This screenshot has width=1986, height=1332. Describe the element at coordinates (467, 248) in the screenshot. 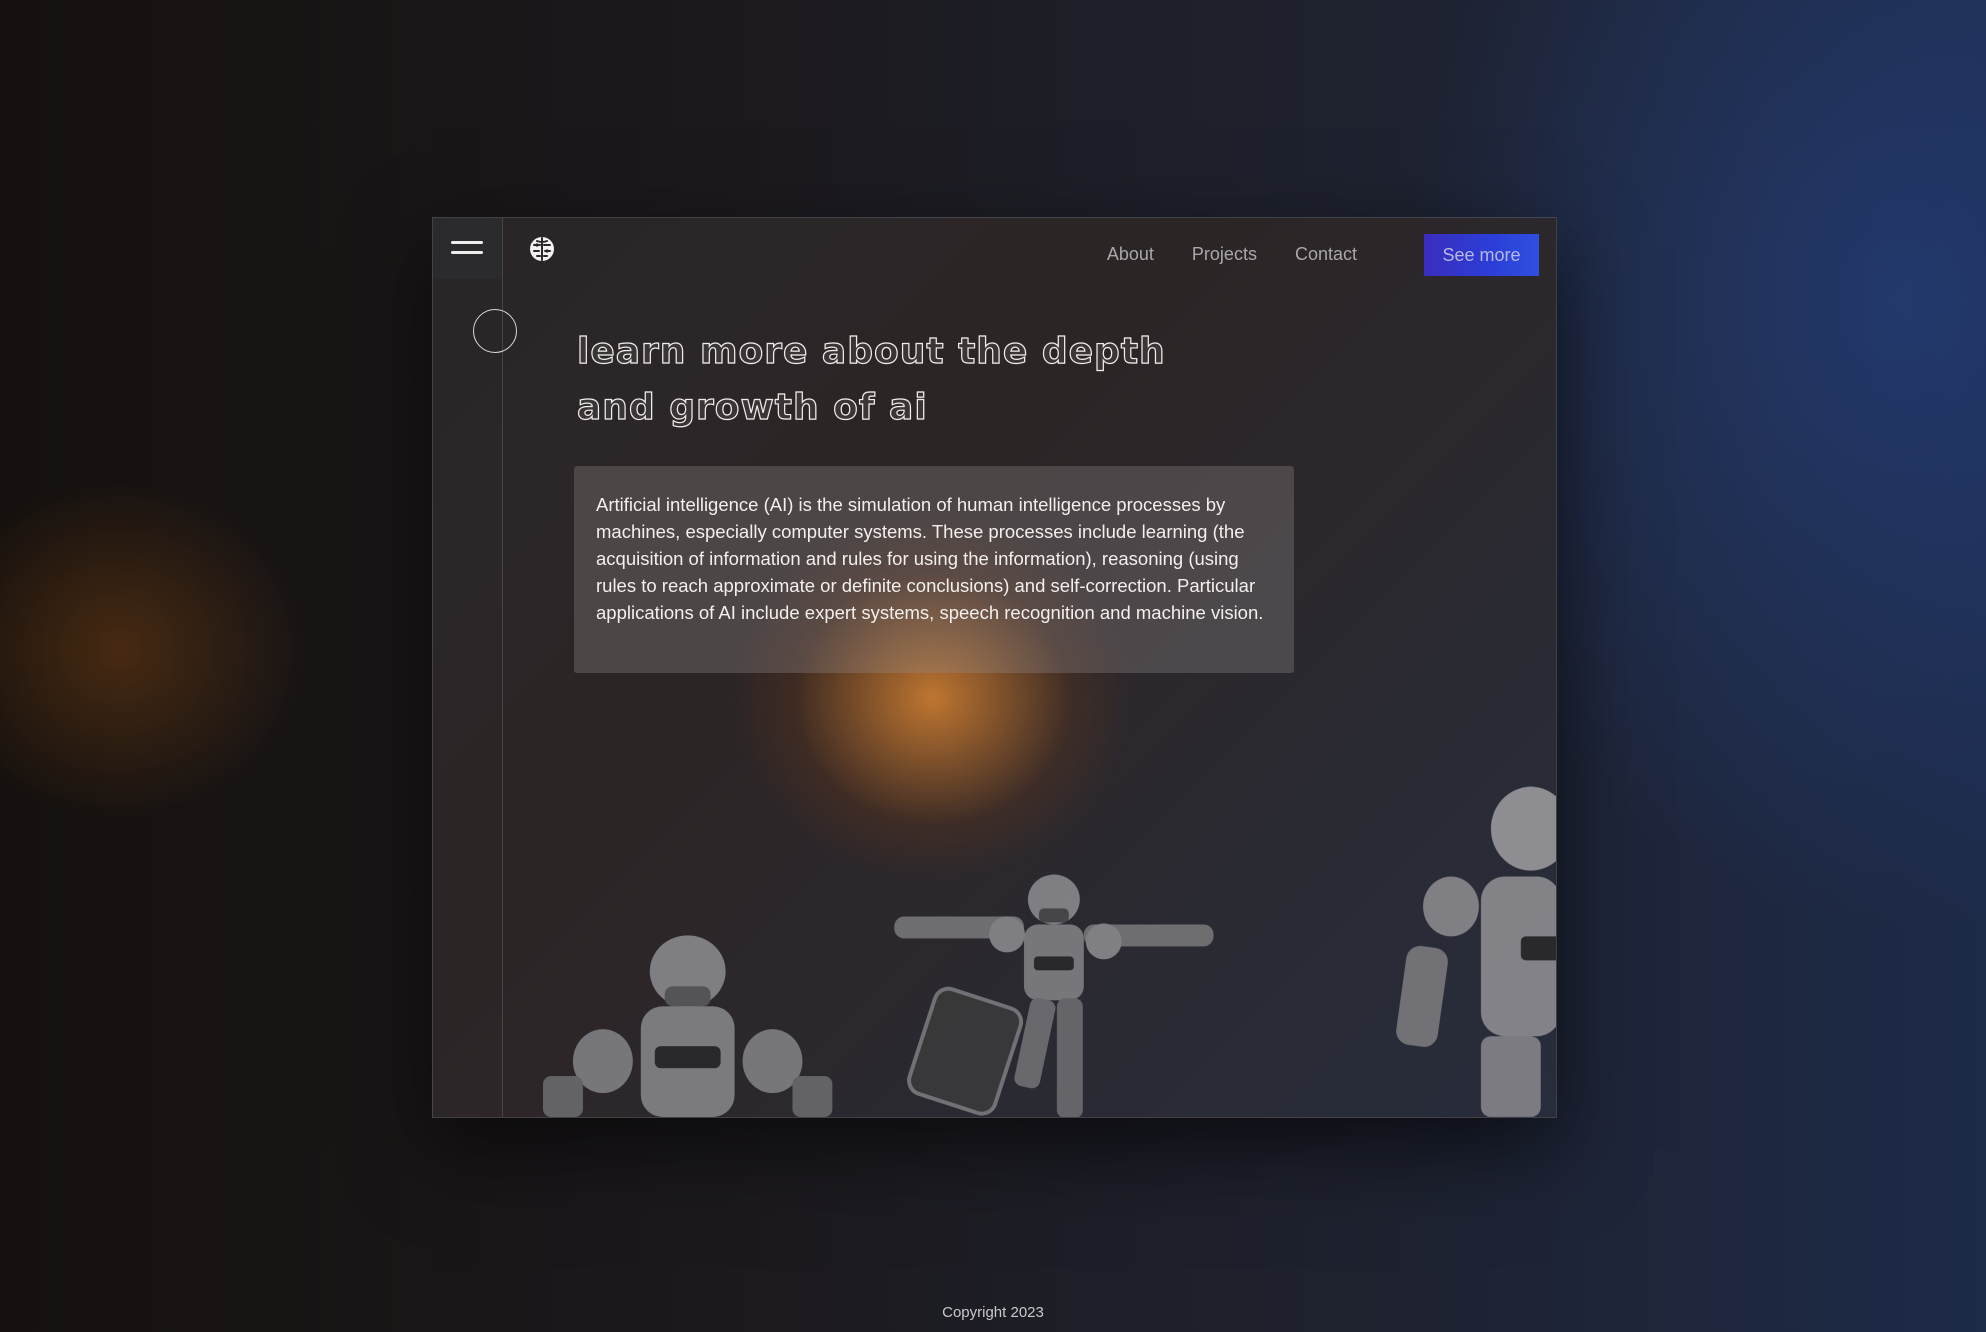

I see `hamburger-menu-icon` at that location.